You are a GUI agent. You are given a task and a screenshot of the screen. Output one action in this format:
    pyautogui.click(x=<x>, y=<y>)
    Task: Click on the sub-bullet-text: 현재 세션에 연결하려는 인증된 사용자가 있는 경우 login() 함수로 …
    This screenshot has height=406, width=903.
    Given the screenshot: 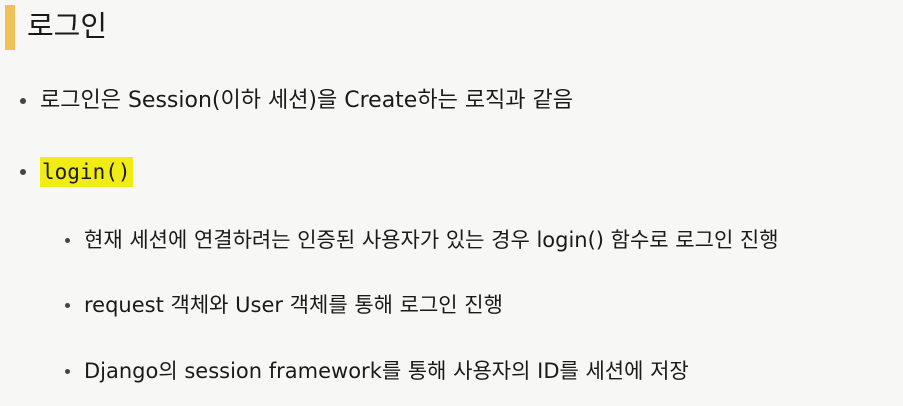 What is the action you would take?
    pyautogui.click(x=431, y=240)
    